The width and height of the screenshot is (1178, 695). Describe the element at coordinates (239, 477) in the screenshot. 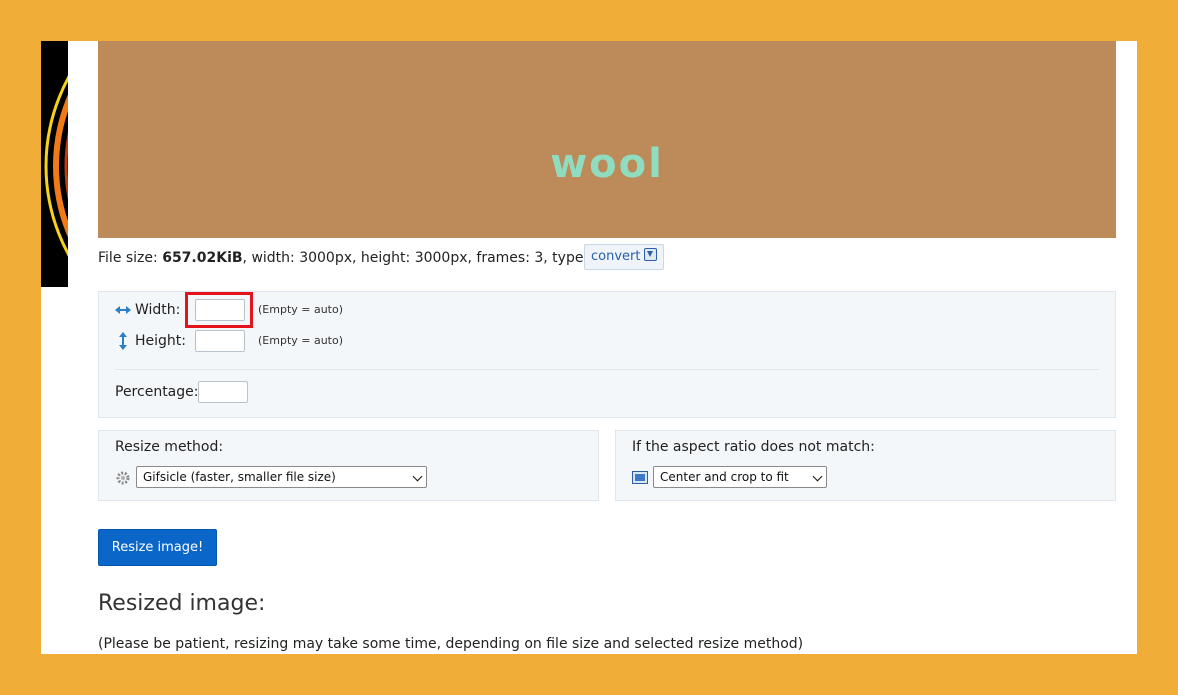

I see `resize-method-selected: Gifsicle (faster, smaller file size)` at that location.